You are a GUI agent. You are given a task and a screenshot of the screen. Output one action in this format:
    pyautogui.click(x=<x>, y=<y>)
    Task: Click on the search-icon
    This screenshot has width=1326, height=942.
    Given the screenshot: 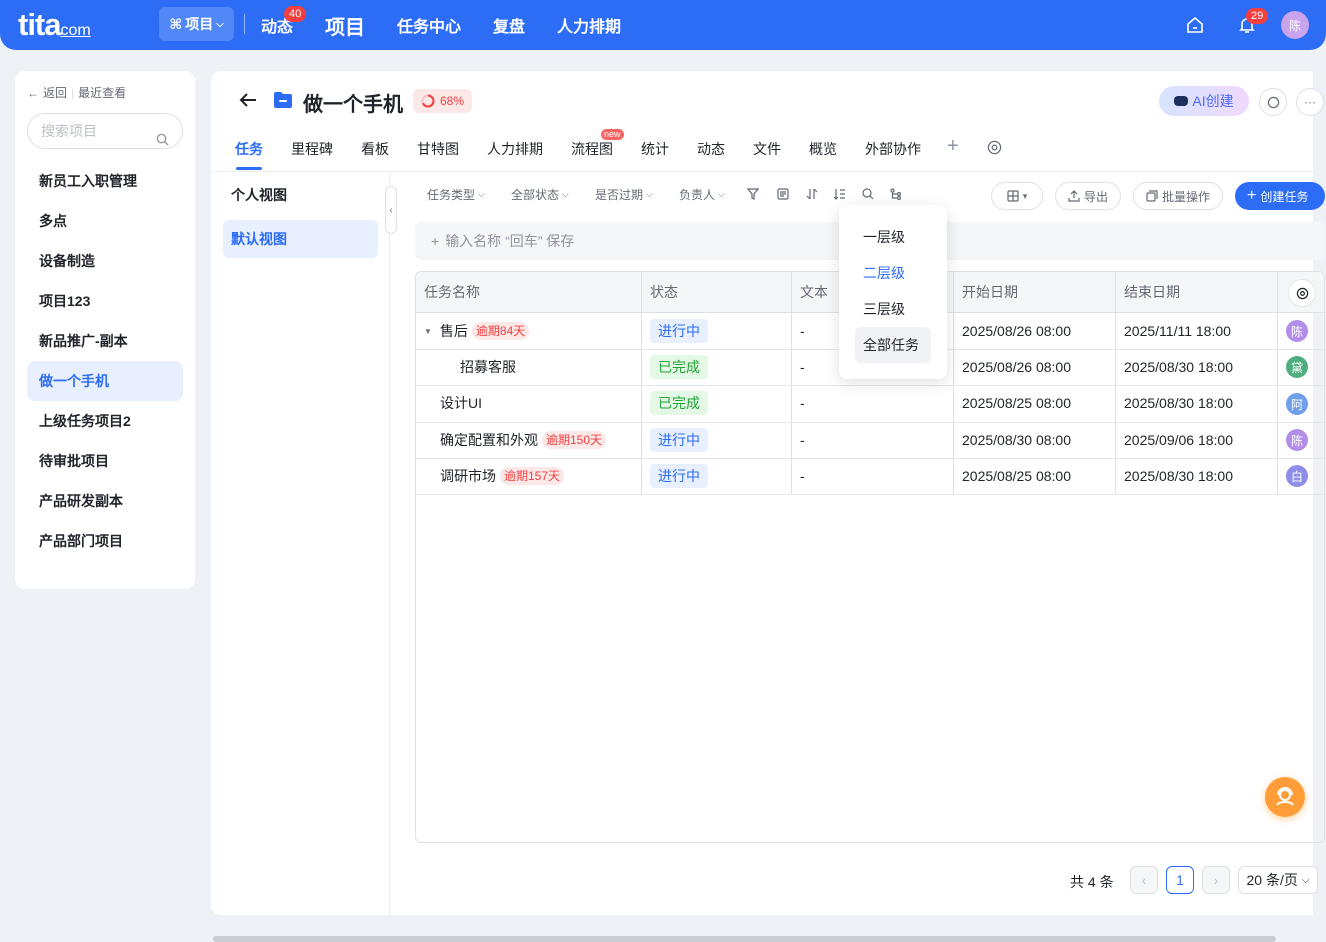 What is the action you would take?
    pyautogui.click(x=868, y=194)
    